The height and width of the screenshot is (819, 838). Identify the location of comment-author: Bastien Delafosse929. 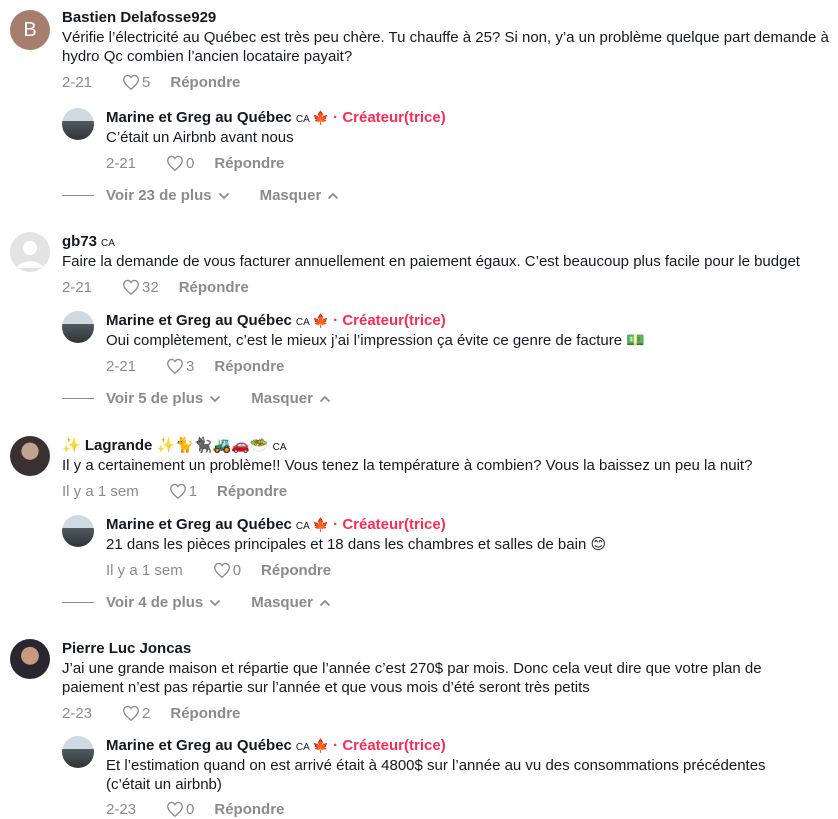
(139, 17).